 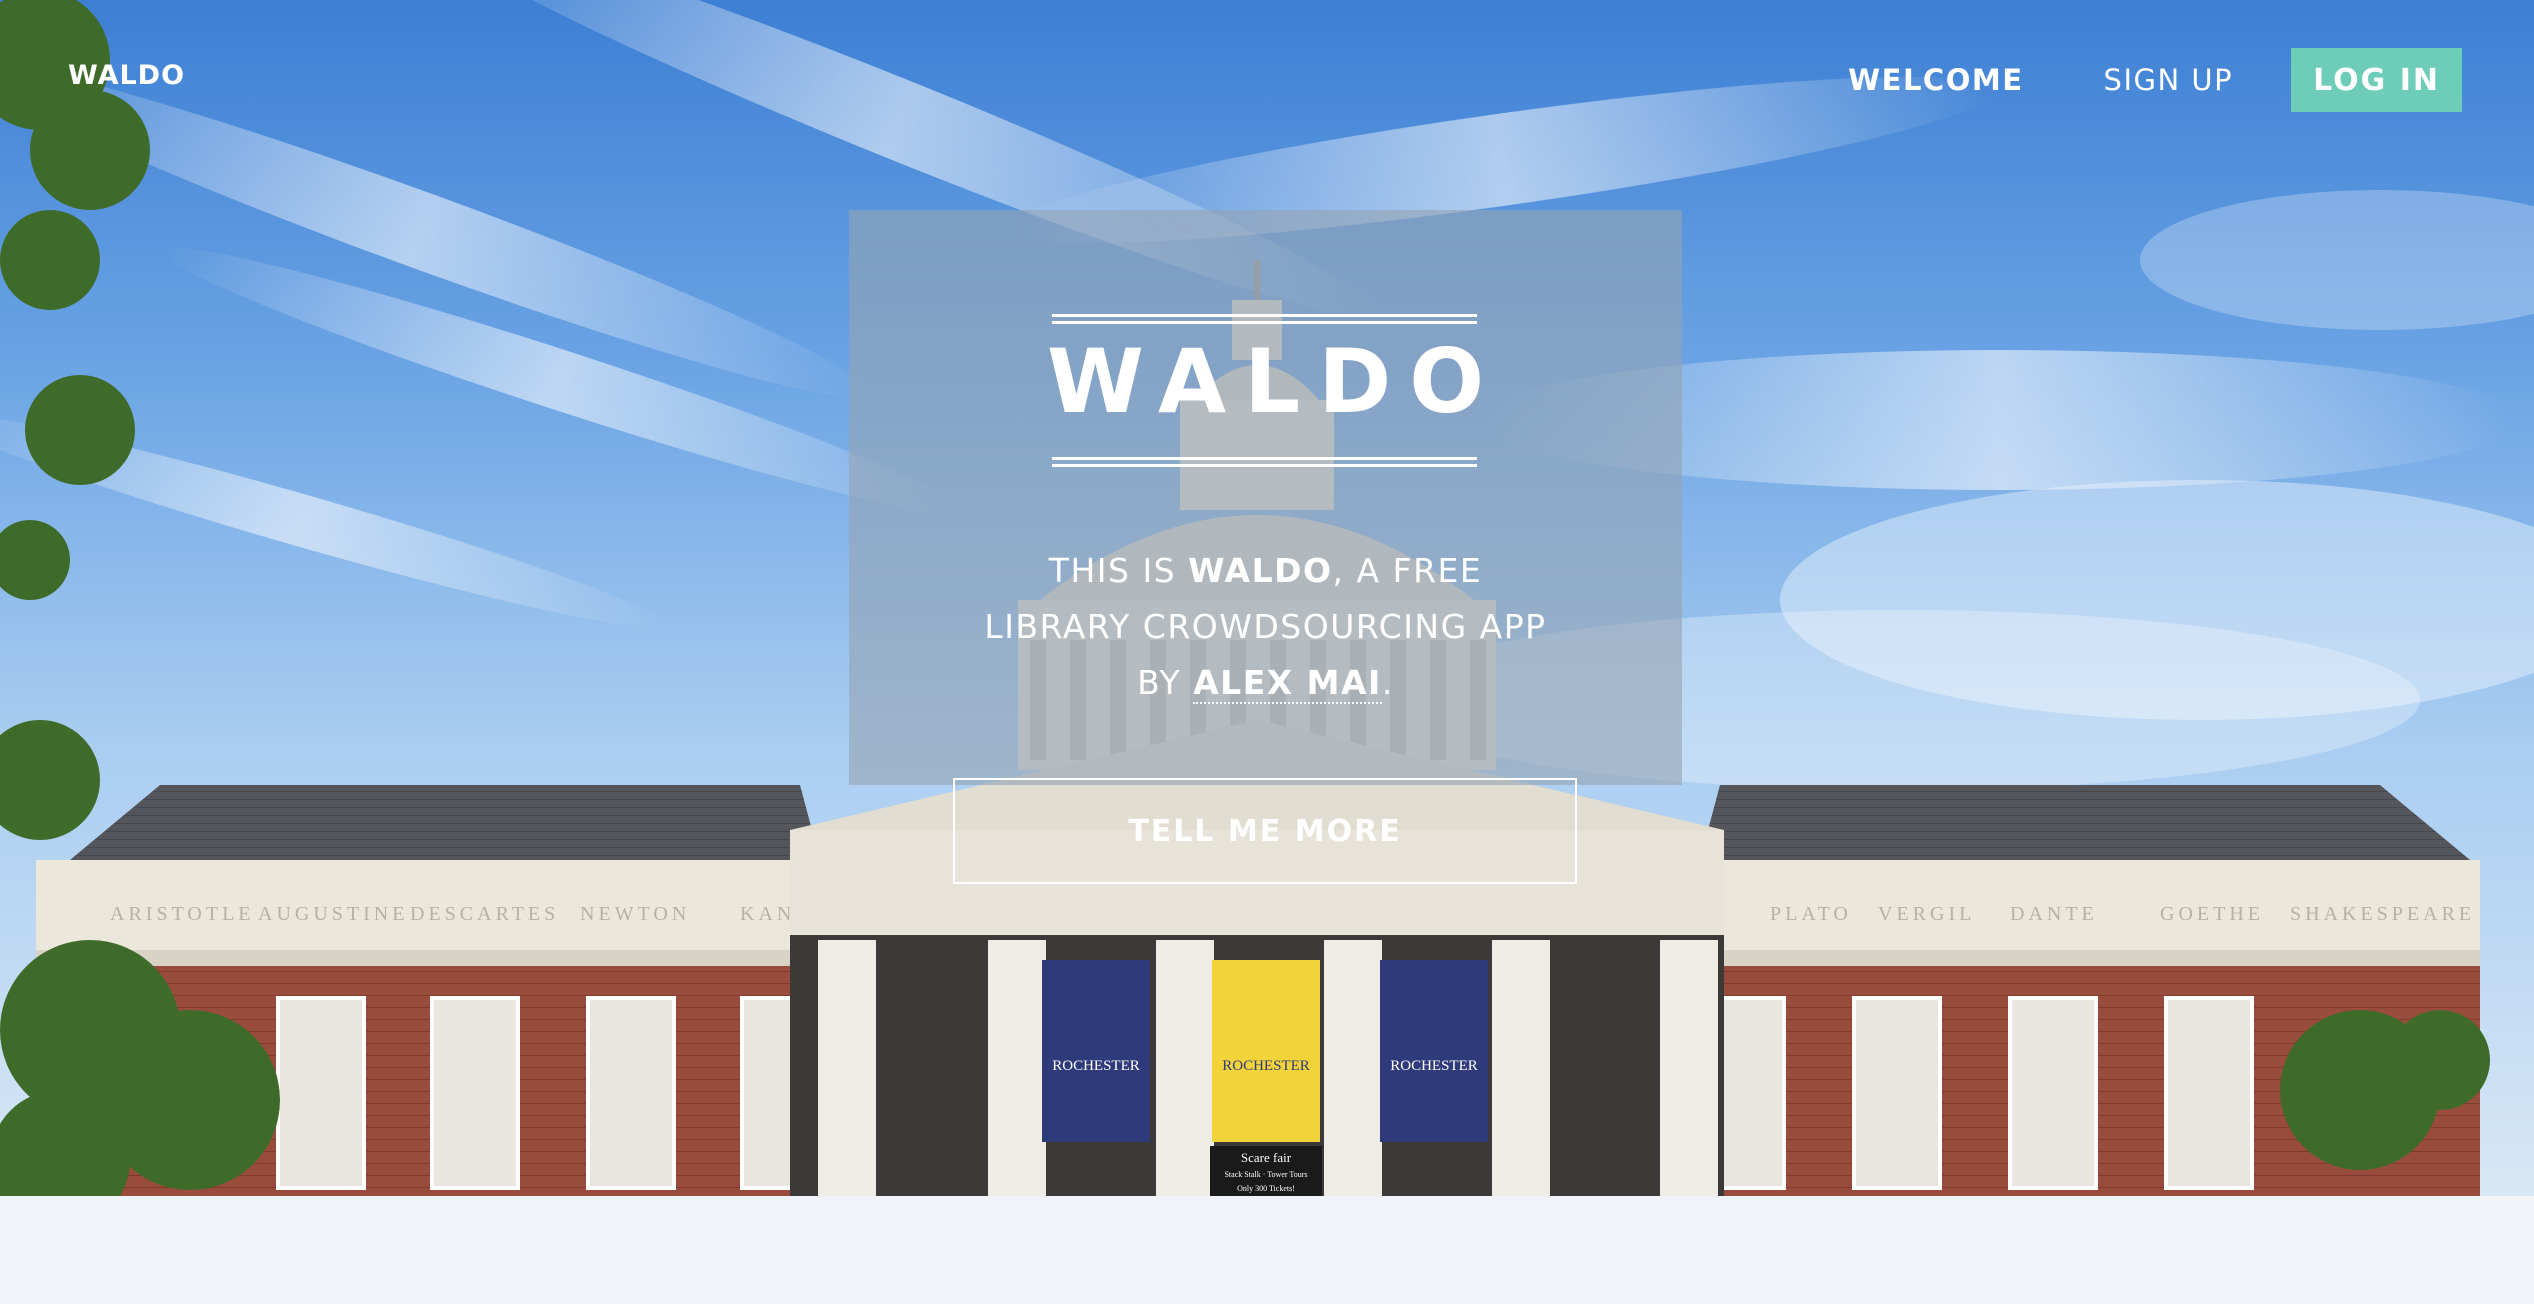 What do you see at coordinates (1926, 914) in the screenshot?
I see `frieze-name: VERGIL` at bounding box center [1926, 914].